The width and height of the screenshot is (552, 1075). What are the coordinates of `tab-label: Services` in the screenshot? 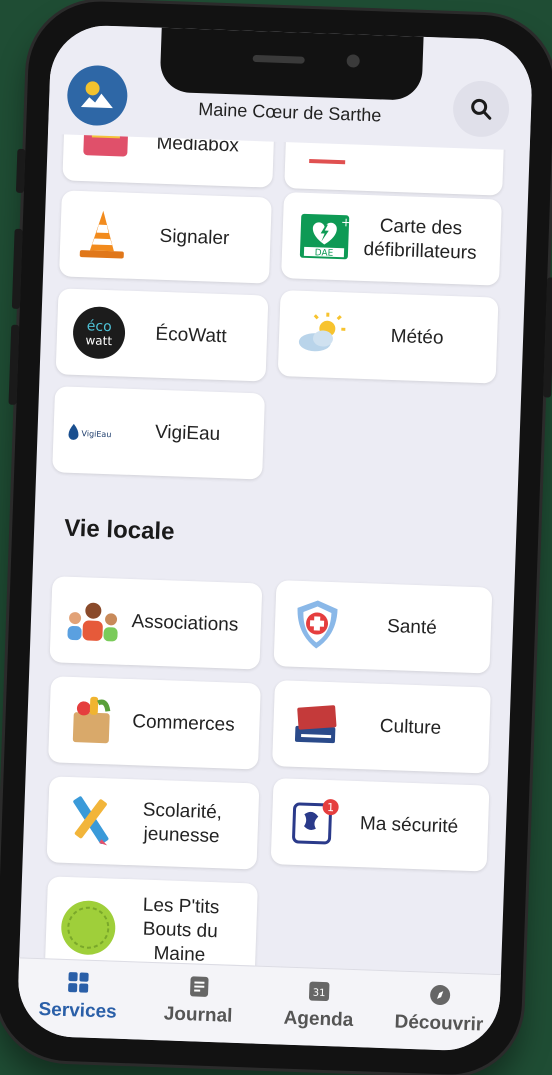 It's located at (78, 1011).